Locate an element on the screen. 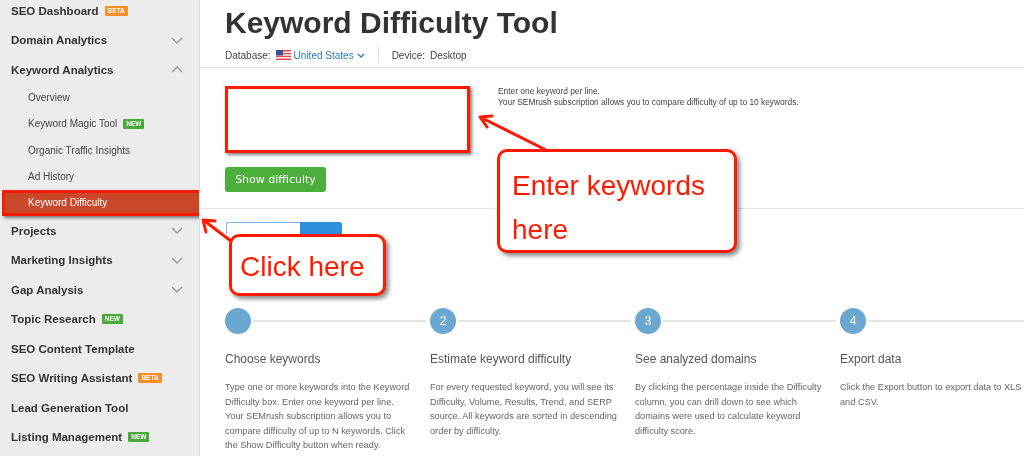 This screenshot has height=456, width=1024. menu-item: Keyword Analytics is located at coordinates (99, 70).